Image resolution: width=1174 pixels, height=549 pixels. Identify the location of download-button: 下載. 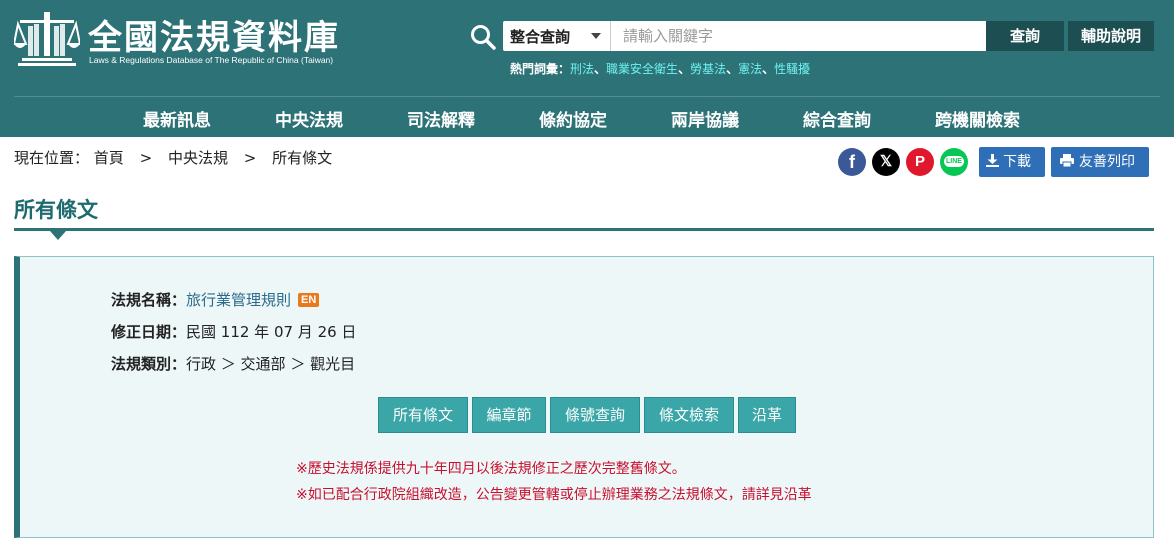
(1012, 162).